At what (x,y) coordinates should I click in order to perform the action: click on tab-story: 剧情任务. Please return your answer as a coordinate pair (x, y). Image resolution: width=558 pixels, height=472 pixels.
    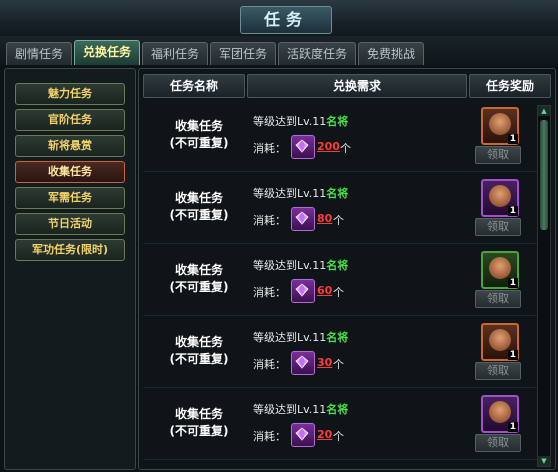
    Looking at the image, I should click on (39, 53).